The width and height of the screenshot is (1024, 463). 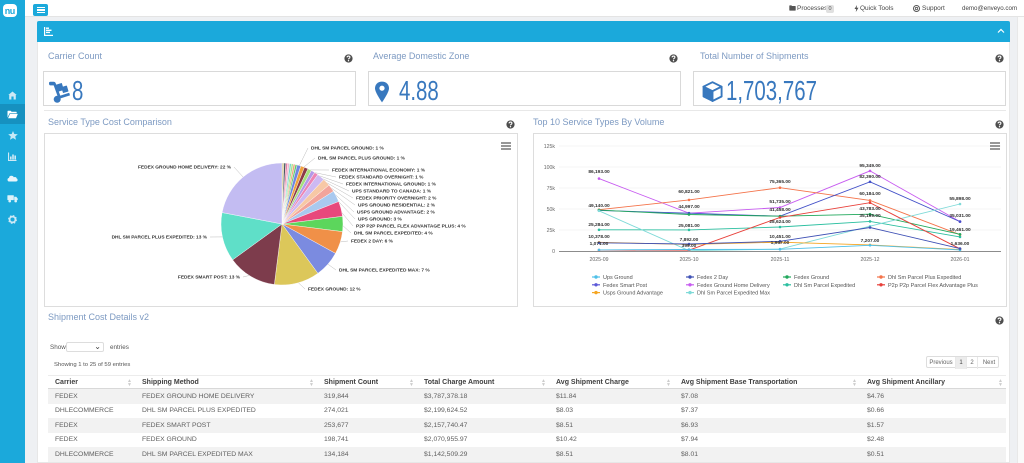 I want to click on svg-text: 2025-12, so click(x=869, y=260).